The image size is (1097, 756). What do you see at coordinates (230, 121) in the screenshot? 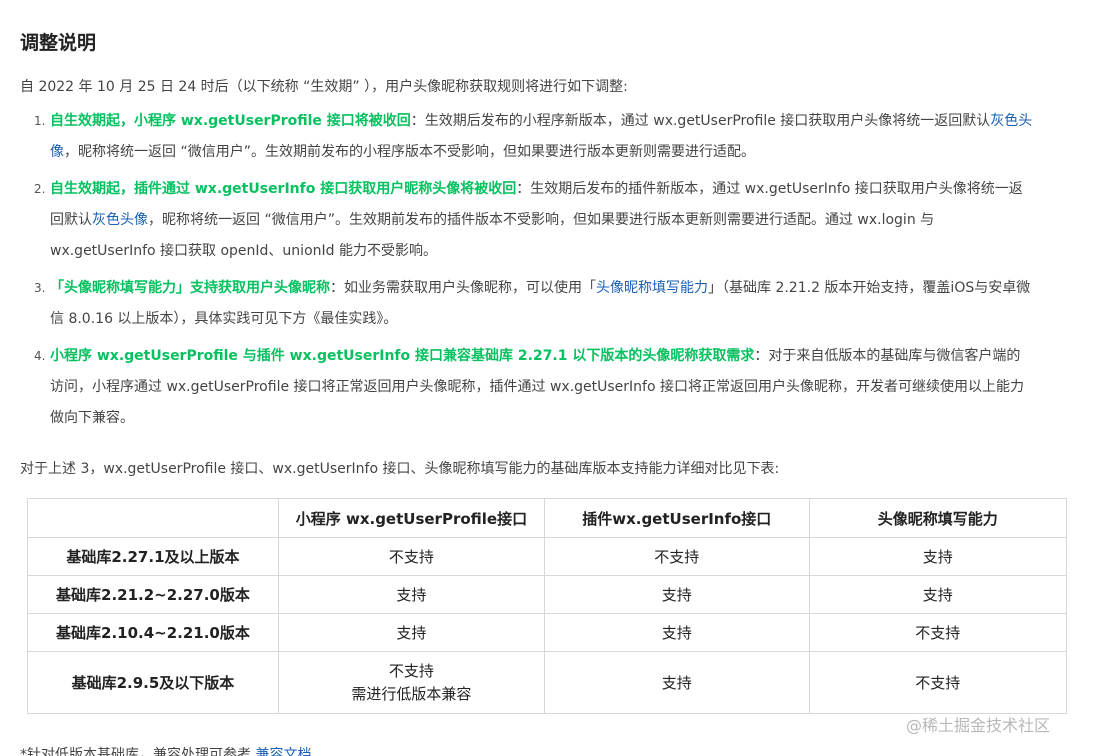
I see `emphasis-text: 自生效期起，小程序 wx.getUserProfile 接口将被收回` at bounding box center [230, 121].